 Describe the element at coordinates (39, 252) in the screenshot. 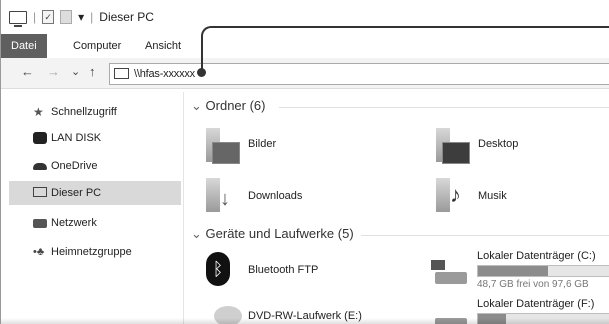

I see `homegroup-icon: •♣` at that location.